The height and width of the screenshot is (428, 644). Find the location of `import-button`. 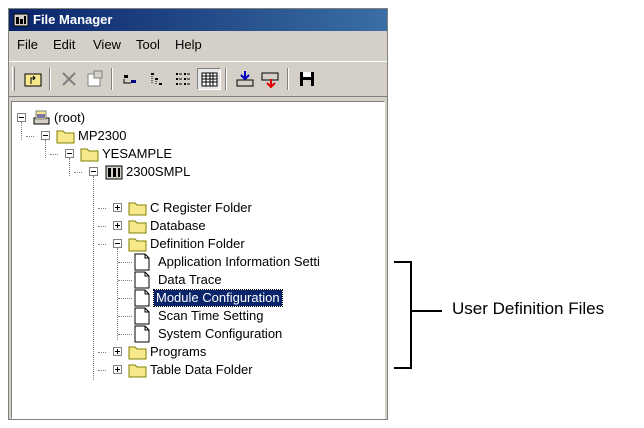

import-button is located at coordinates (245, 79).